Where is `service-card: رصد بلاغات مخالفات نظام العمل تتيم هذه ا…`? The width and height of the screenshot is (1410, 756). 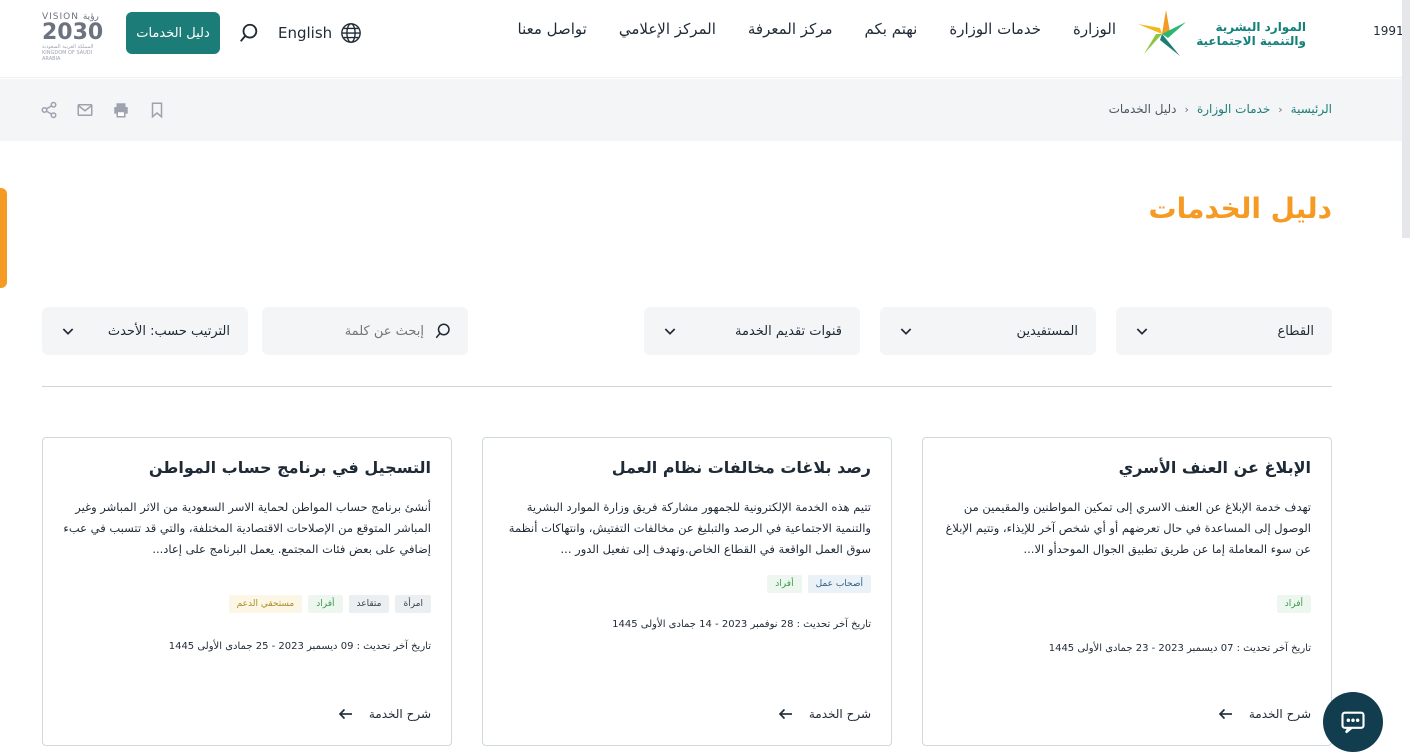
service-card: رصد بلاغات مخالفات نظام العمل تتيم هذه ا… is located at coordinates (687, 591).